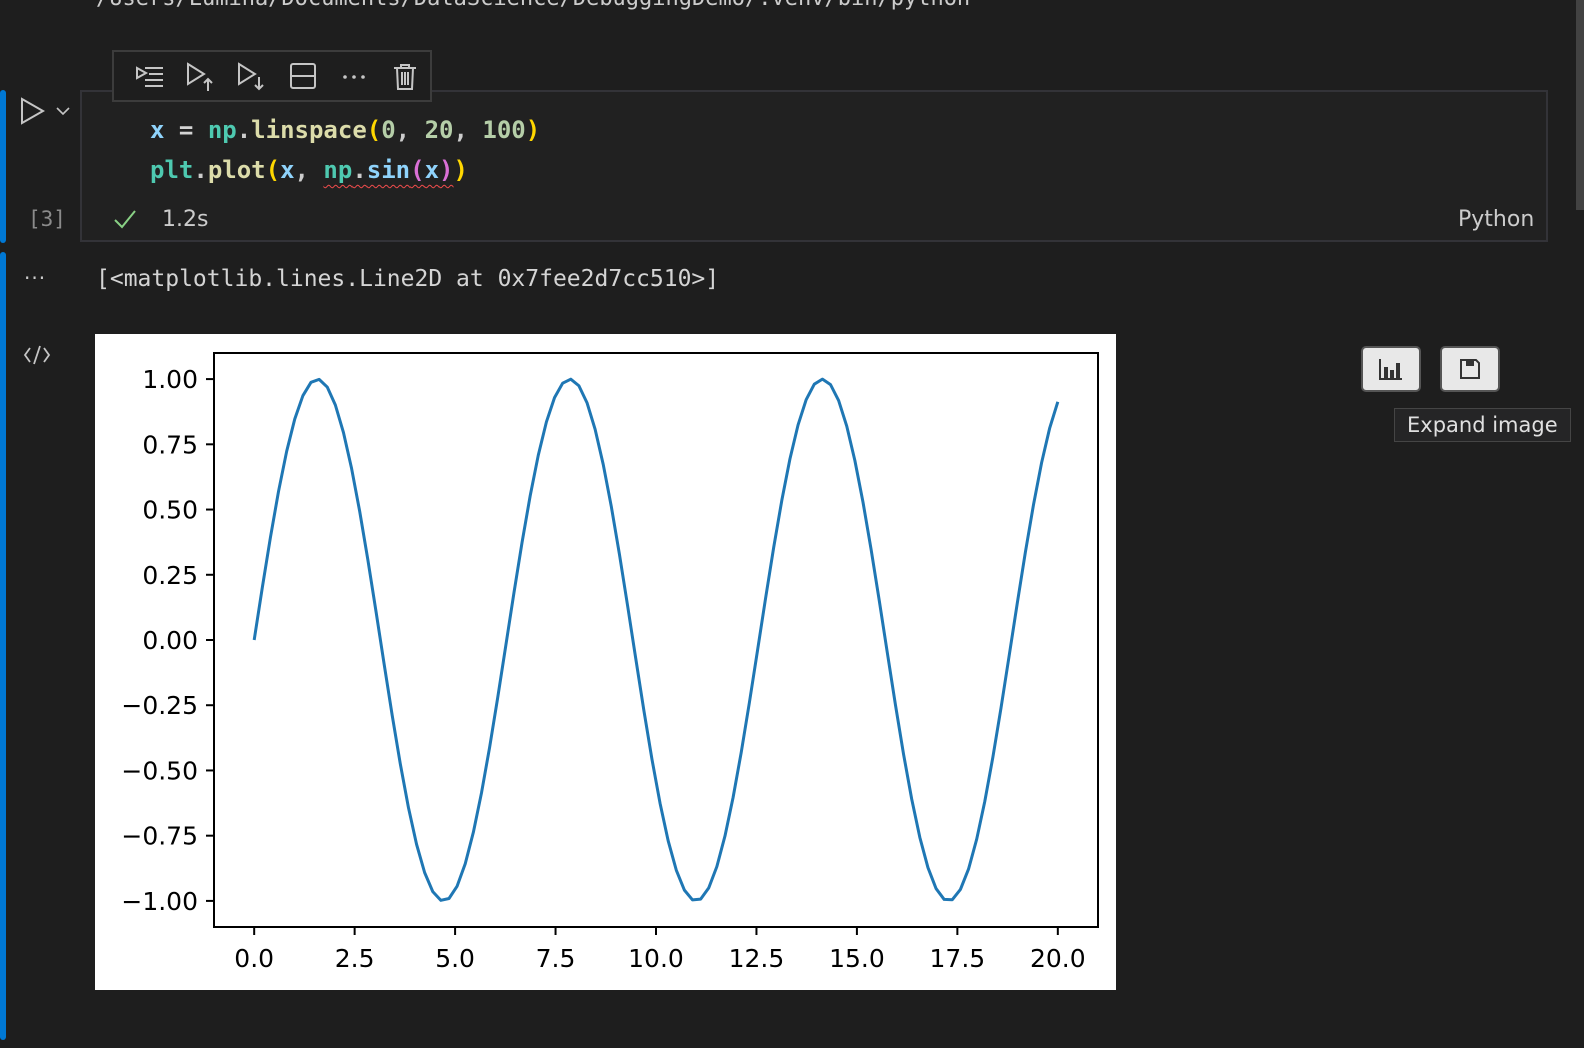  What do you see at coordinates (388, 130) in the screenshot?
I see `token: 0` at bounding box center [388, 130].